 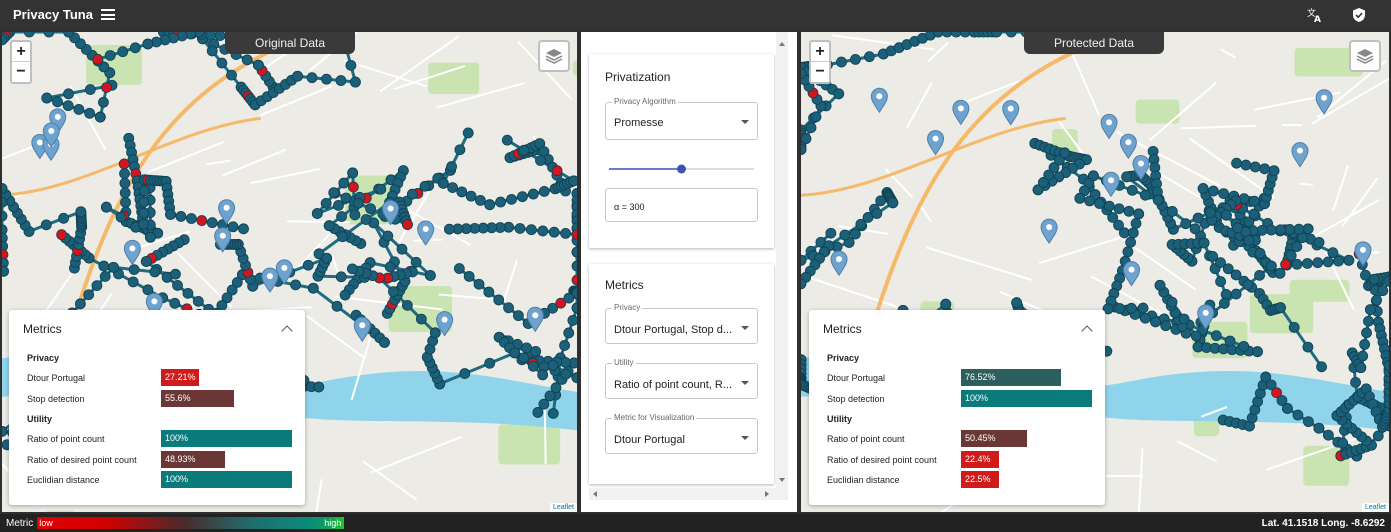 What do you see at coordinates (957, 378) in the screenshot?
I see `metric-row: Dtour Portugal 76.52%` at bounding box center [957, 378].